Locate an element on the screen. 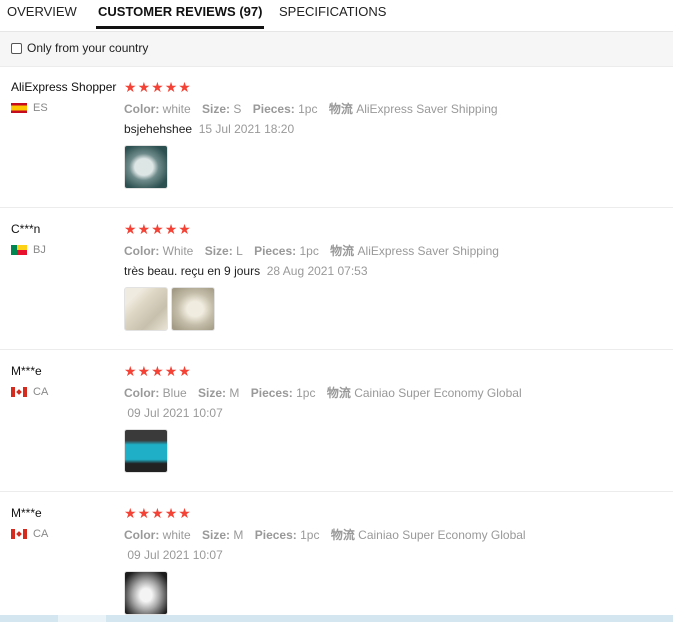 The image size is (673, 622). country-filter-bar: Only from your country is located at coordinates (336, 49).